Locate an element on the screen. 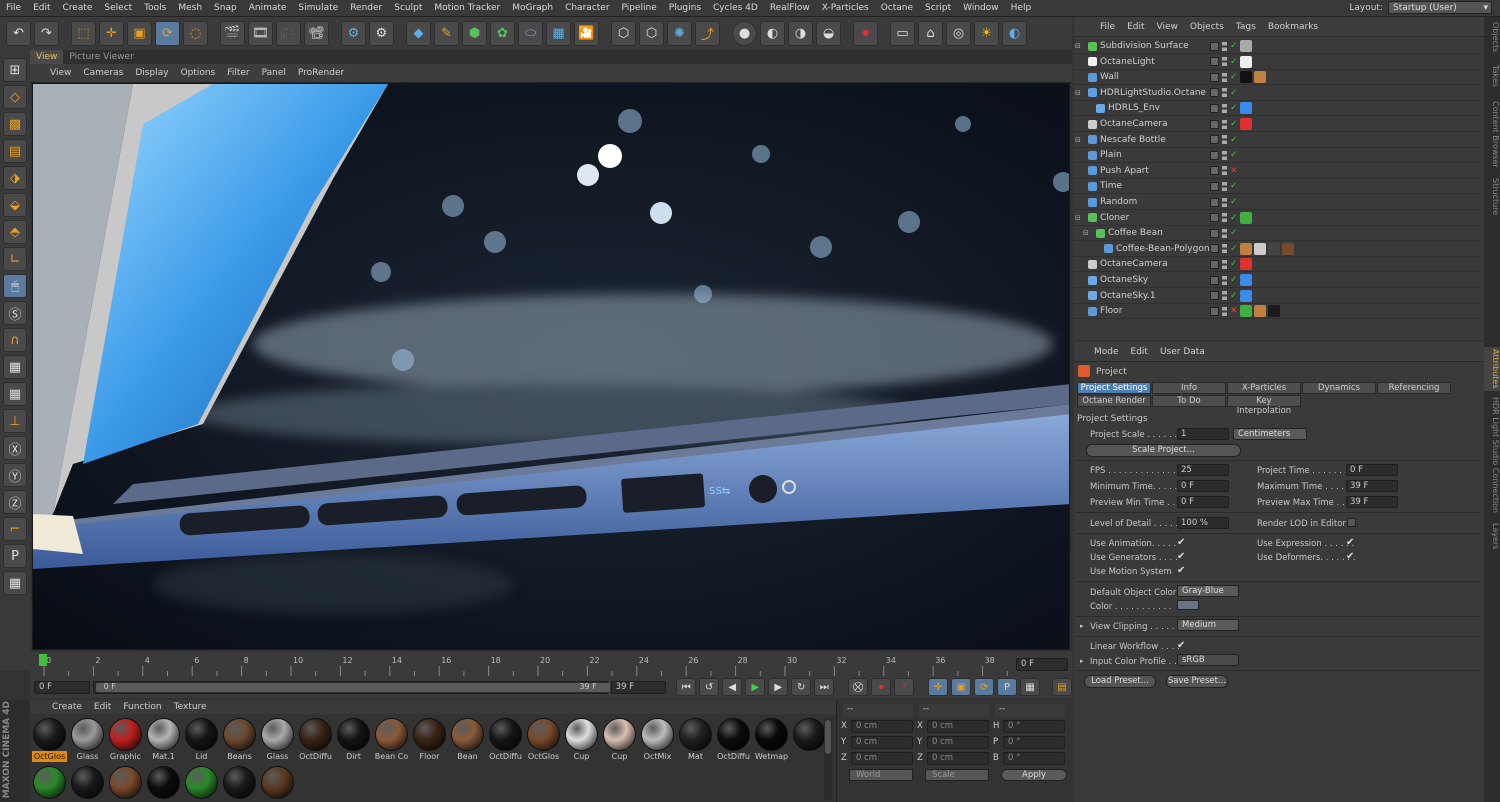 This screenshot has height=802, width=1500. material-swatch: Bean is located at coordinates (467, 741).